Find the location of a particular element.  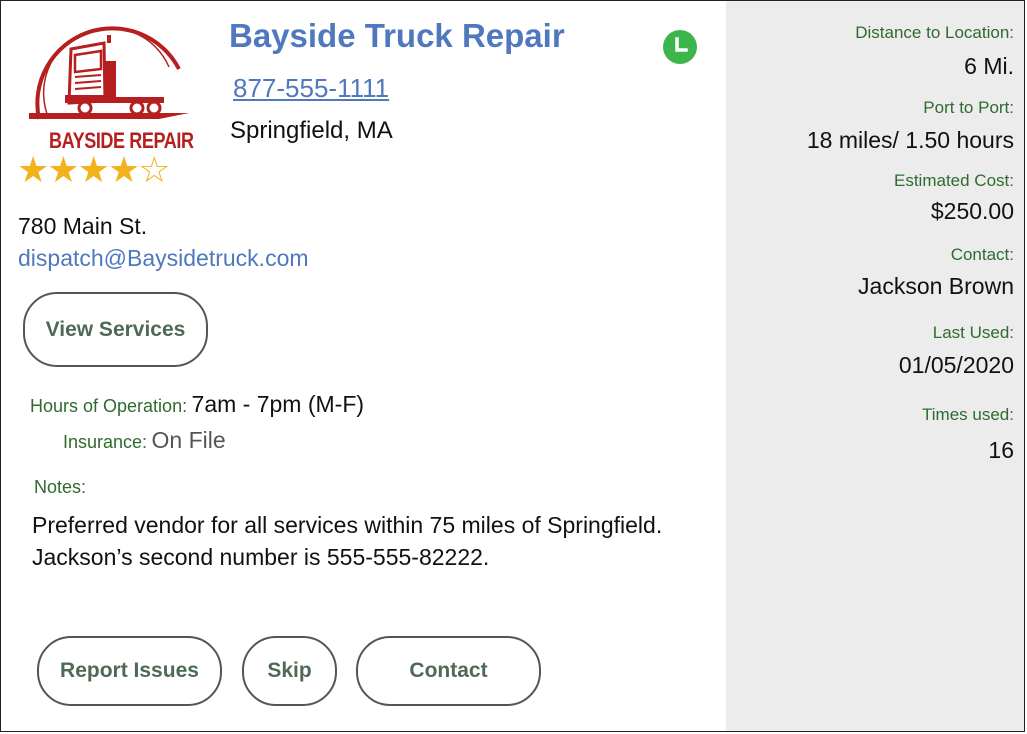

rating-stars: ★★★★☆ is located at coordinates (93, 169).